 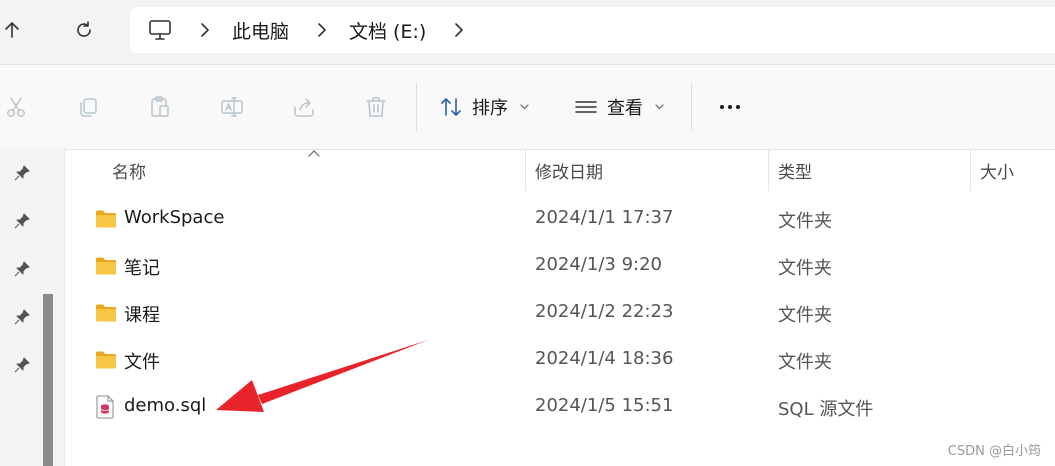 What do you see at coordinates (174, 217) in the screenshot?
I see `file-name: WorkSpace` at bounding box center [174, 217].